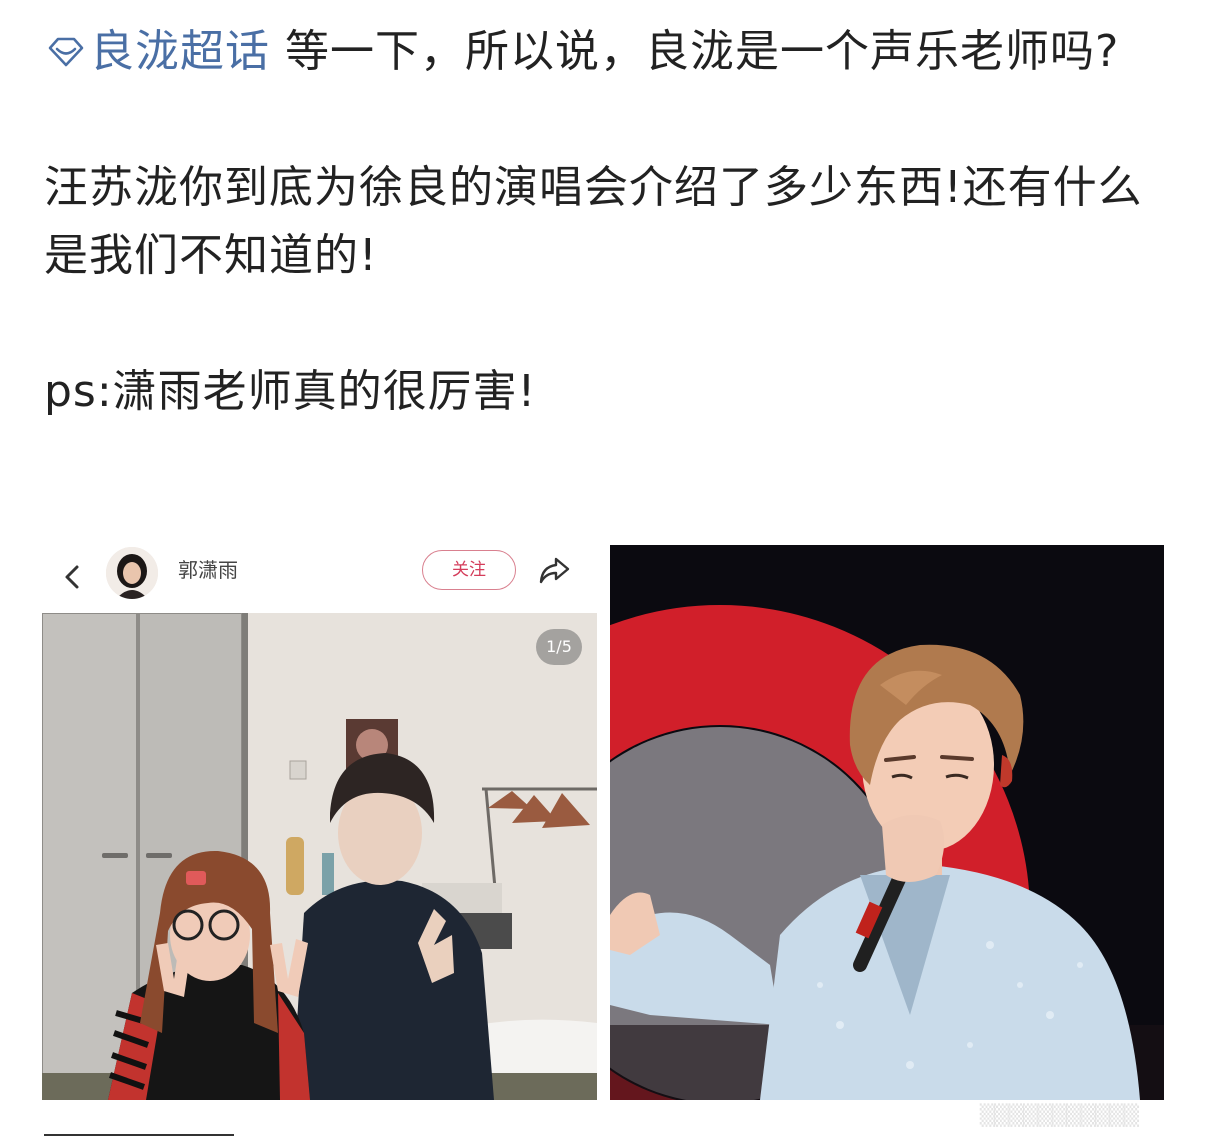  What do you see at coordinates (66, 52) in the screenshot?
I see `diamond-topic-icon` at bounding box center [66, 52].